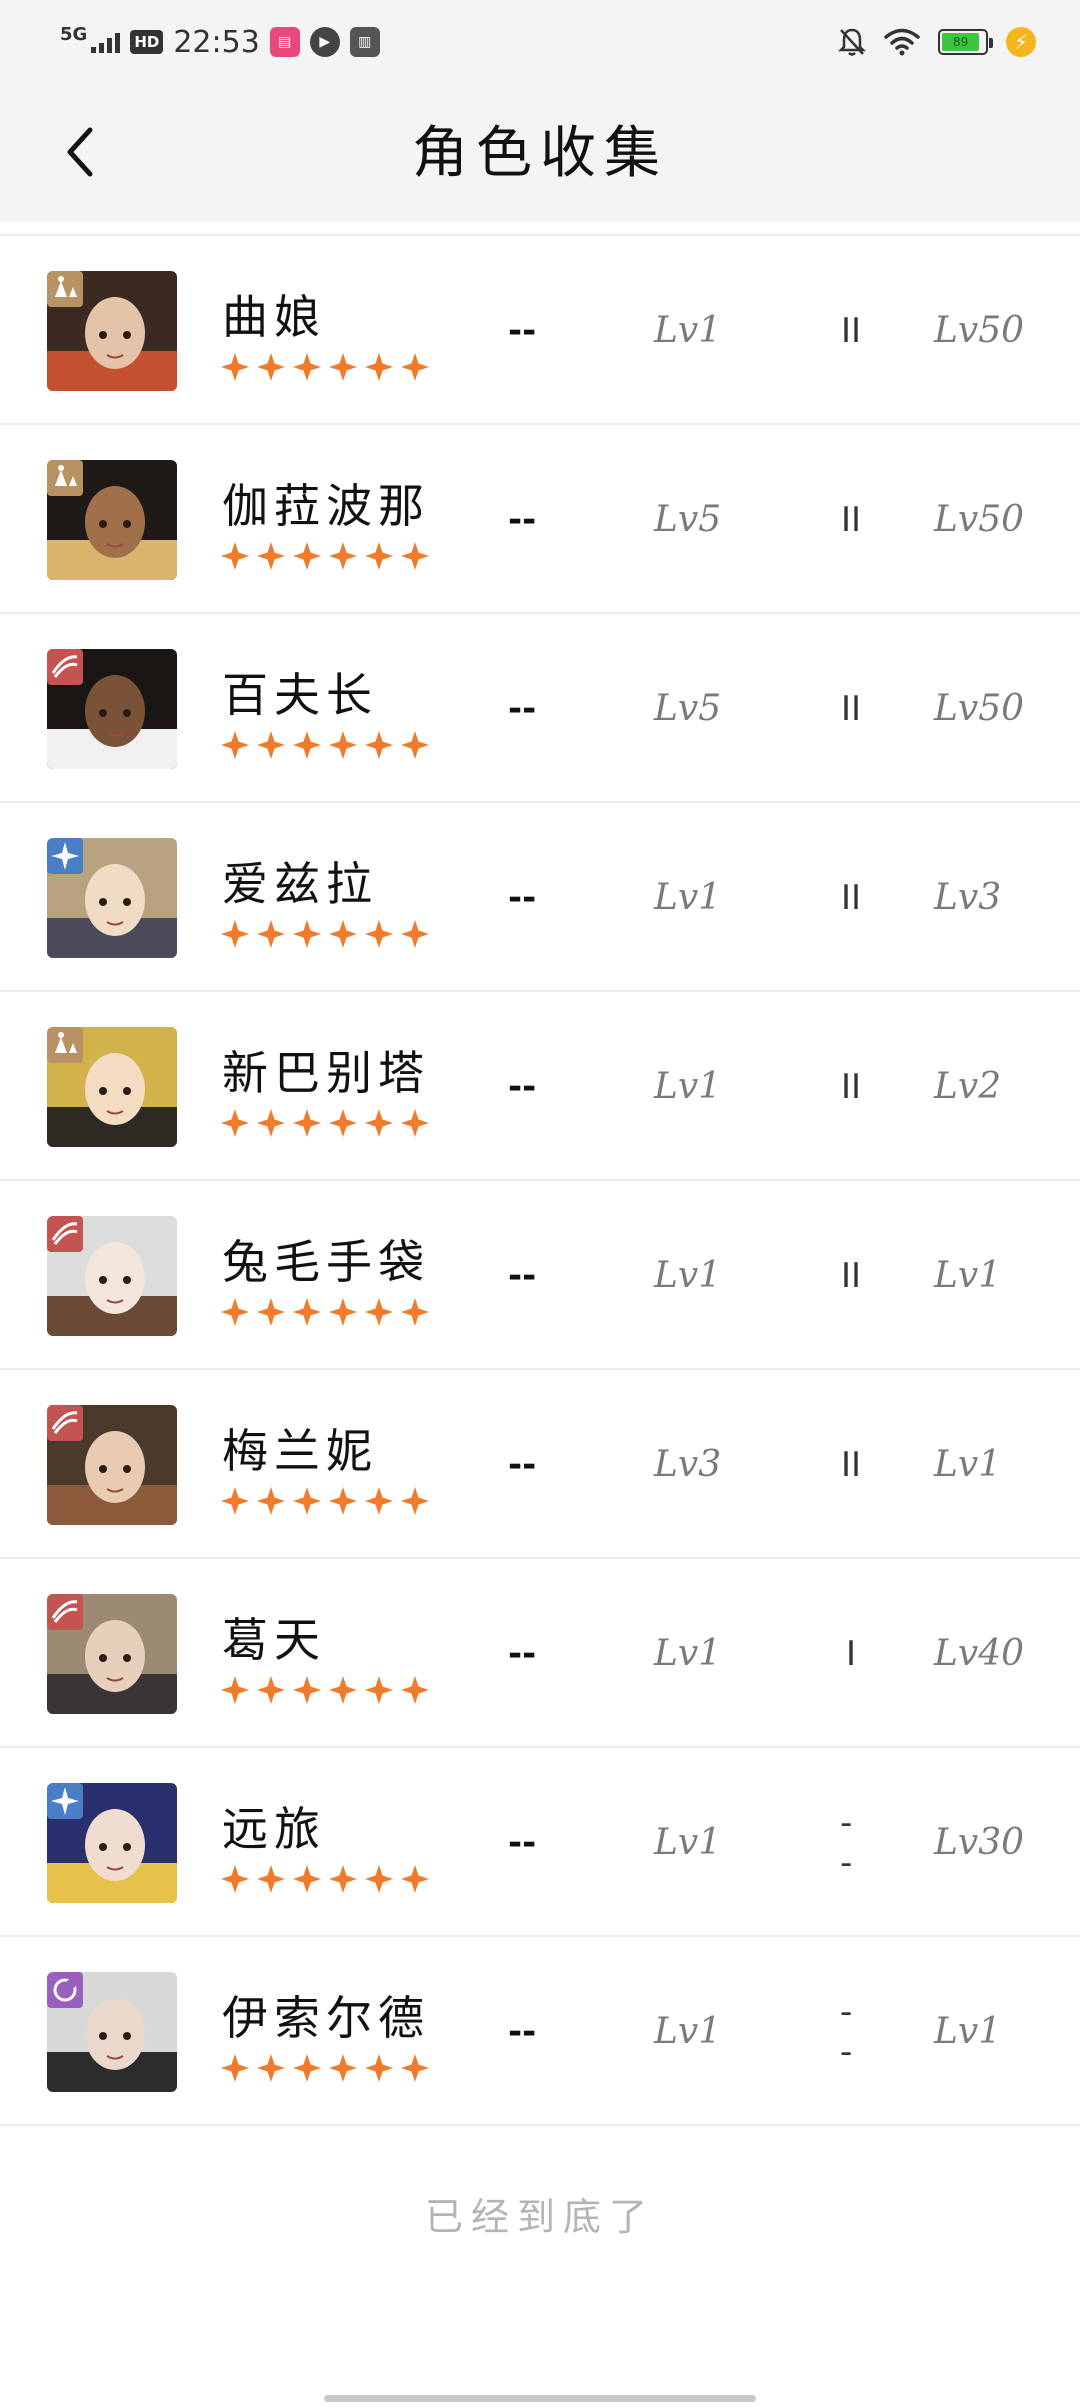 This screenshot has height=2408, width=1080. Describe the element at coordinates (979, 1653) in the screenshot. I see `character-secondary-level: Lv40` at that location.